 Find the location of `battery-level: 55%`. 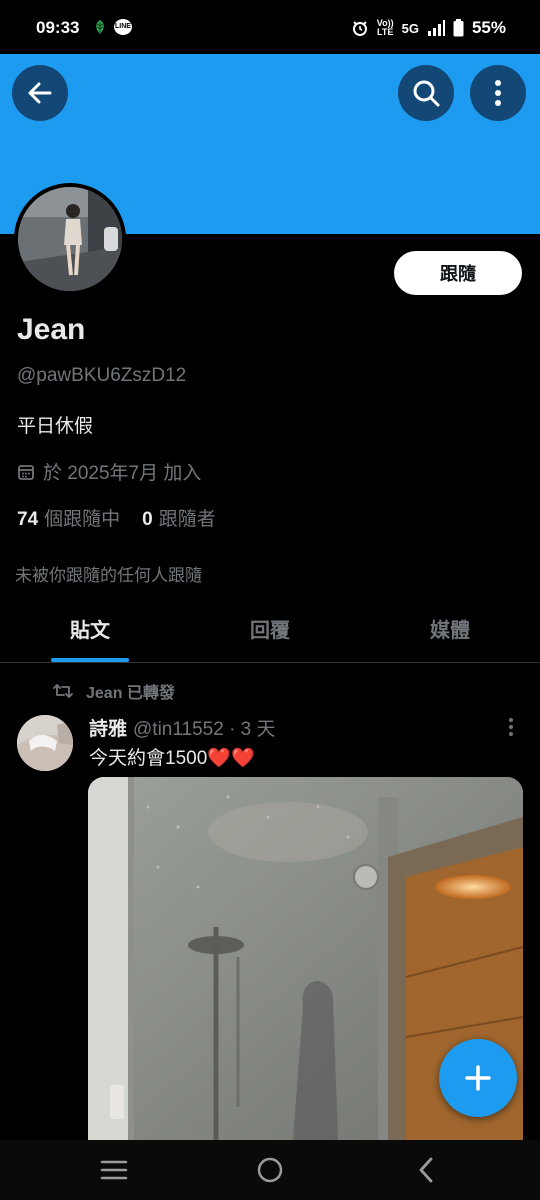

battery-level: 55% is located at coordinates (488, 27).